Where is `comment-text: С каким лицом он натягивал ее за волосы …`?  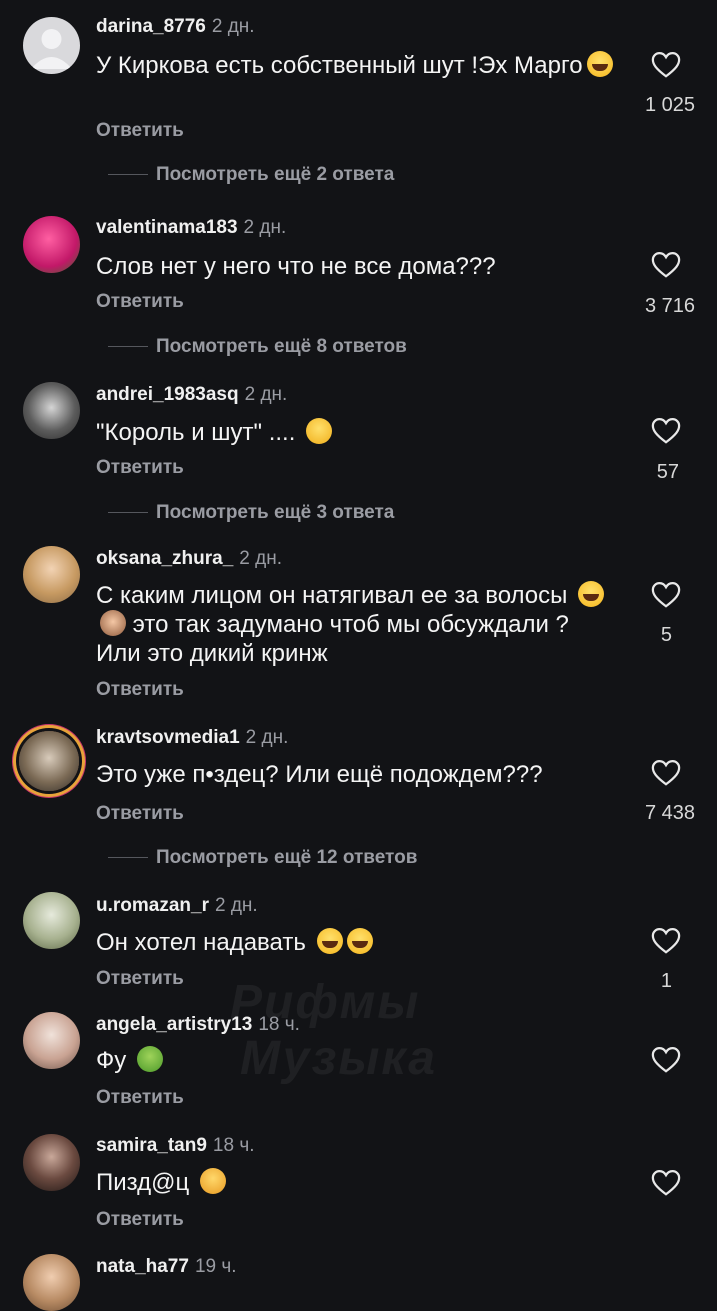
comment-text: С каким лицом он натягивал ее за волосы … is located at coordinates (356, 624).